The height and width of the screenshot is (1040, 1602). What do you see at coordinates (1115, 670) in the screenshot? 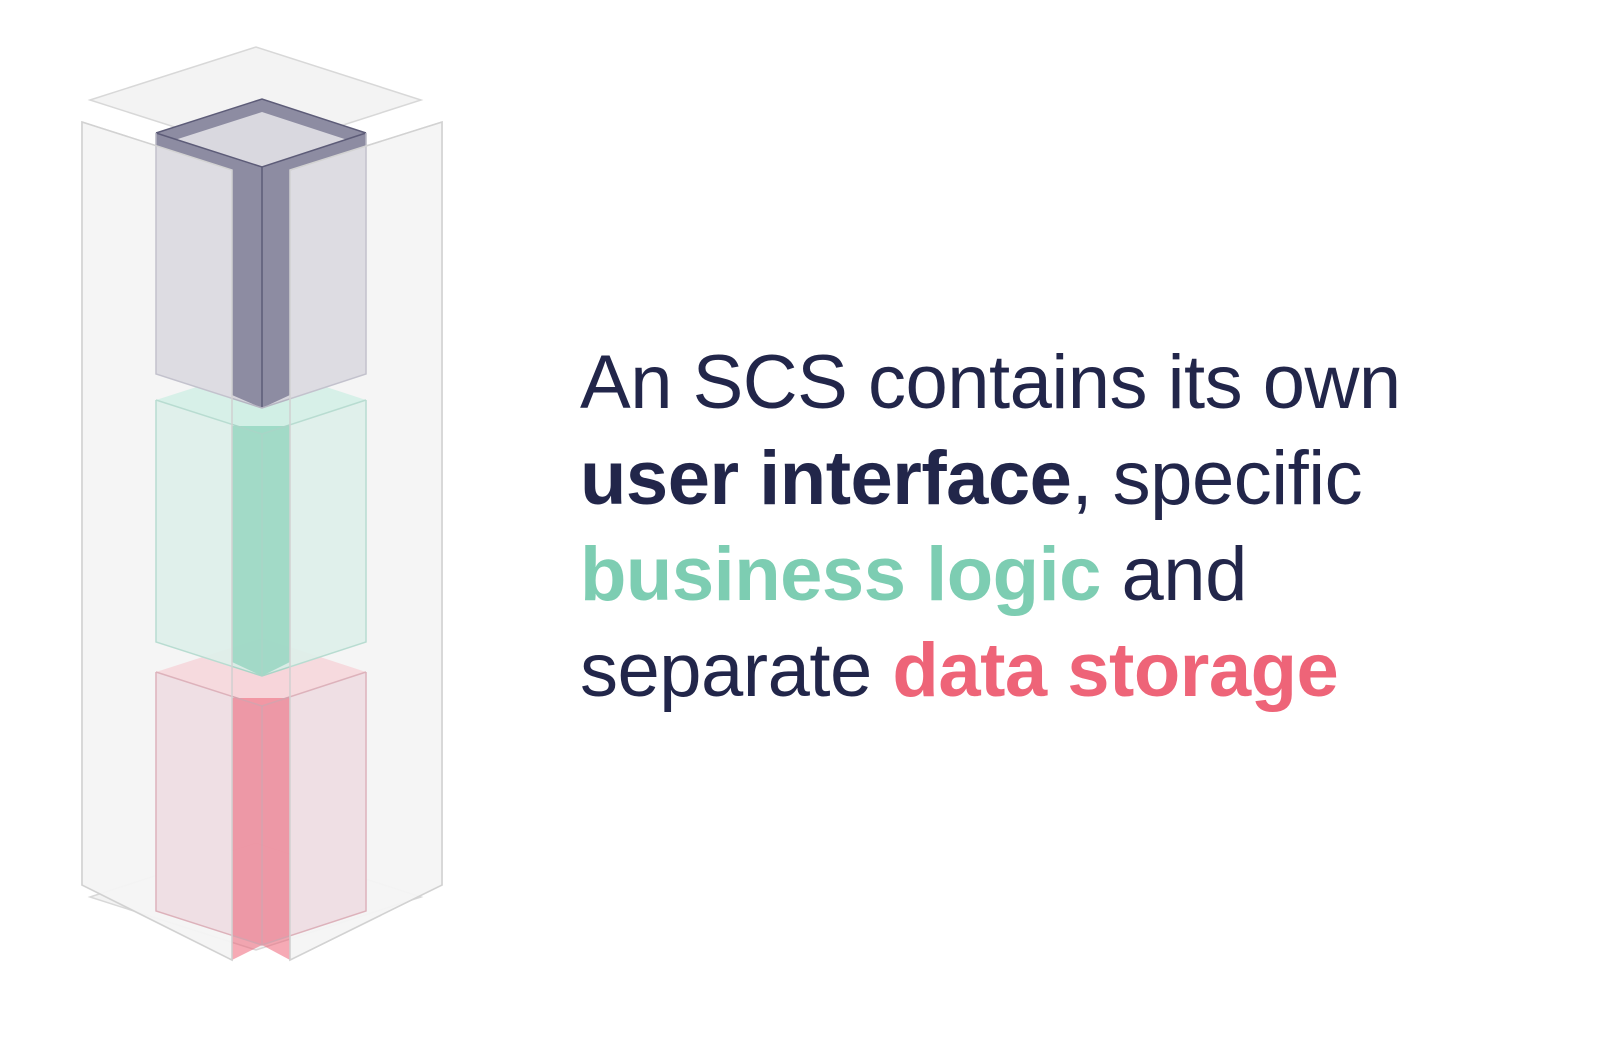
I see `data-term: data storage` at bounding box center [1115, 670].